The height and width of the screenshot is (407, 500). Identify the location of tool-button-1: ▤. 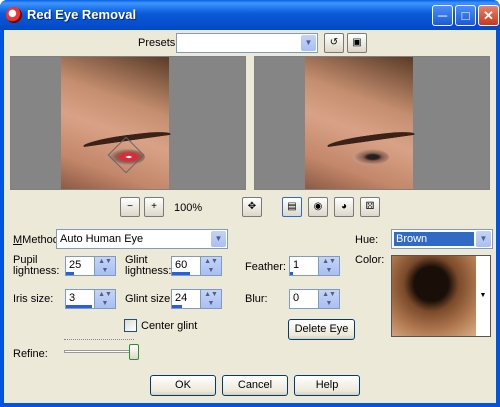
(292, 207).